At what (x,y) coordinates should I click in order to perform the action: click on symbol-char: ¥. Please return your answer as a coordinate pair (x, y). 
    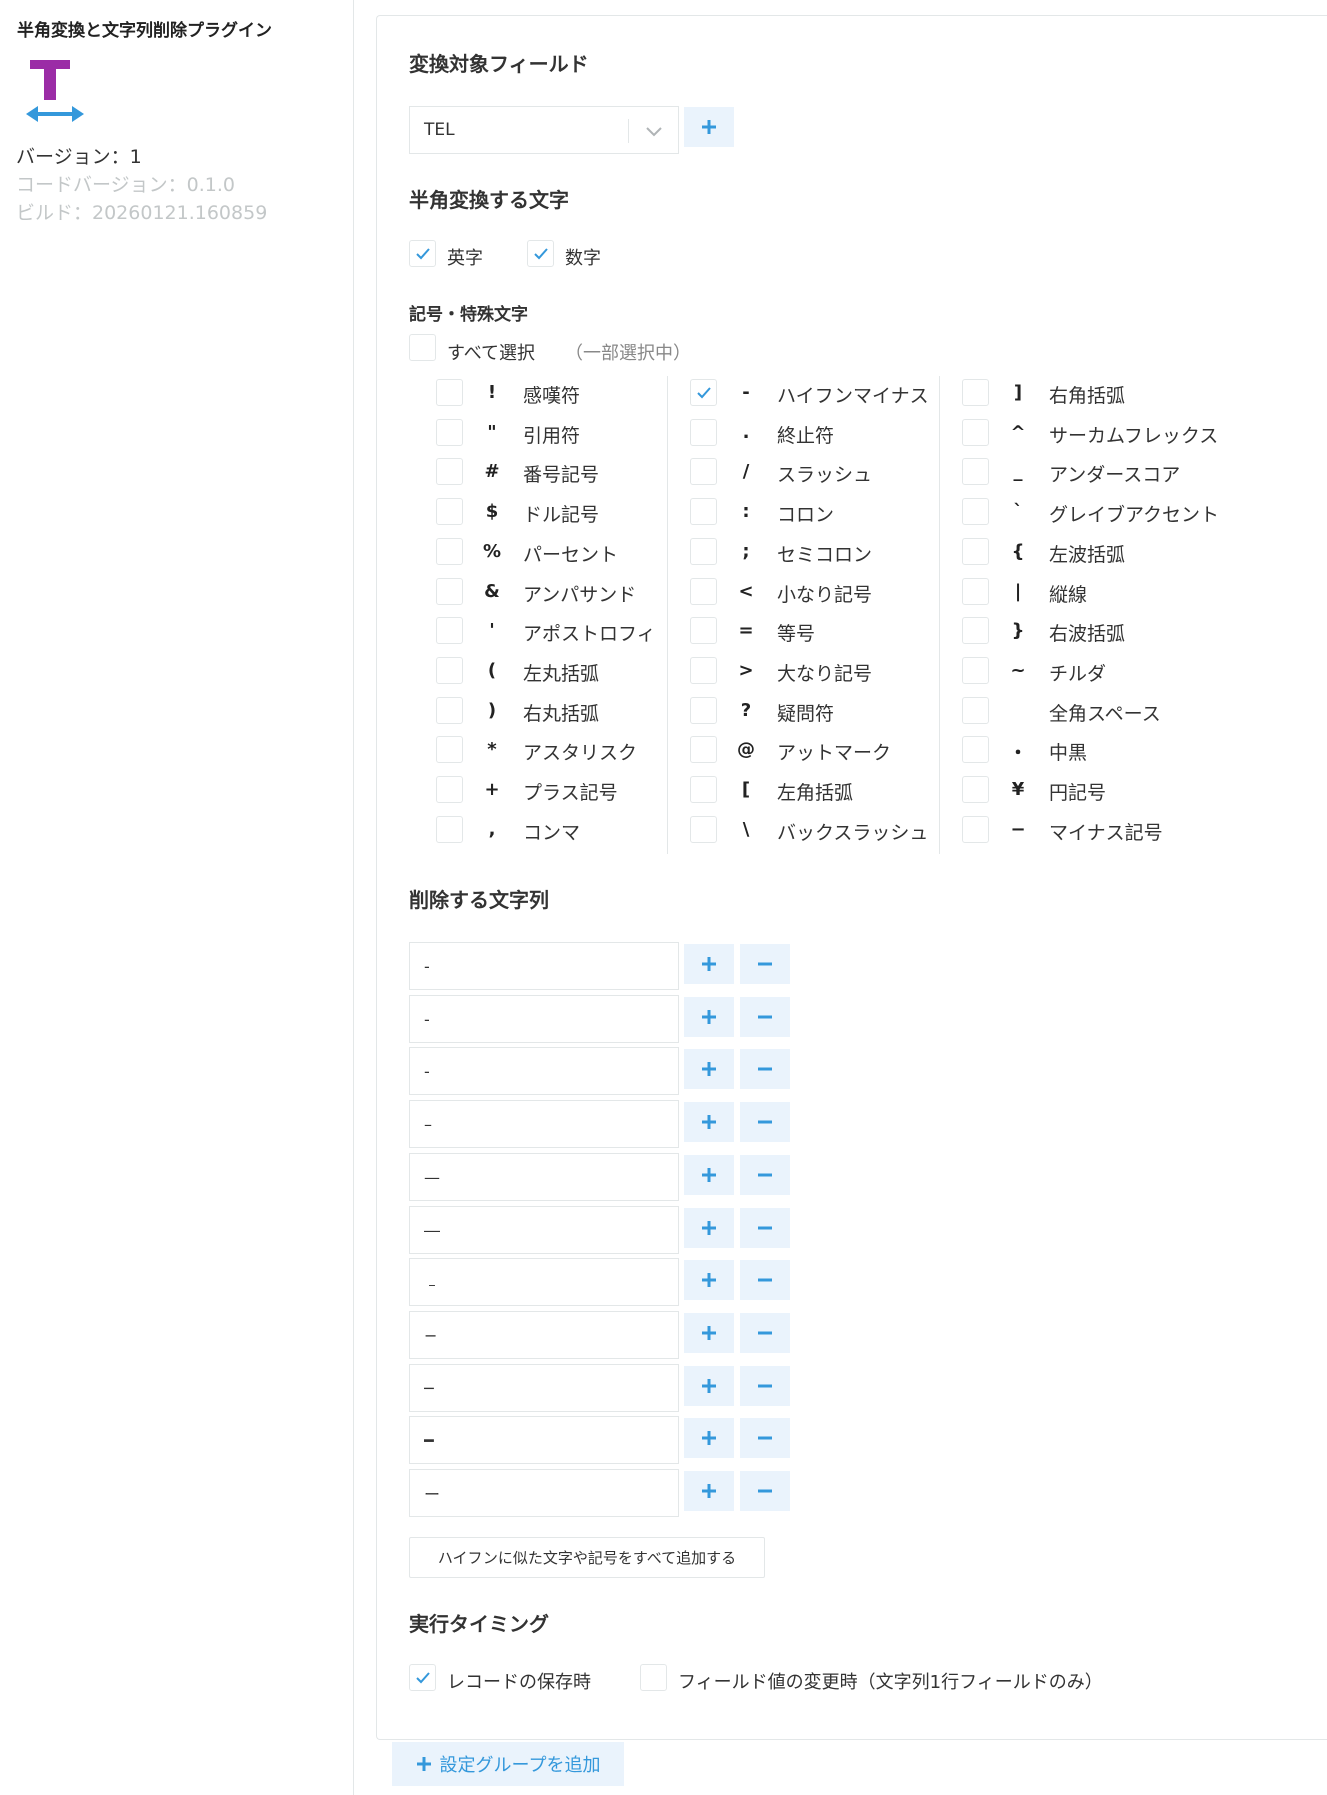
    Looking at the image, I should click on (1018, 789).